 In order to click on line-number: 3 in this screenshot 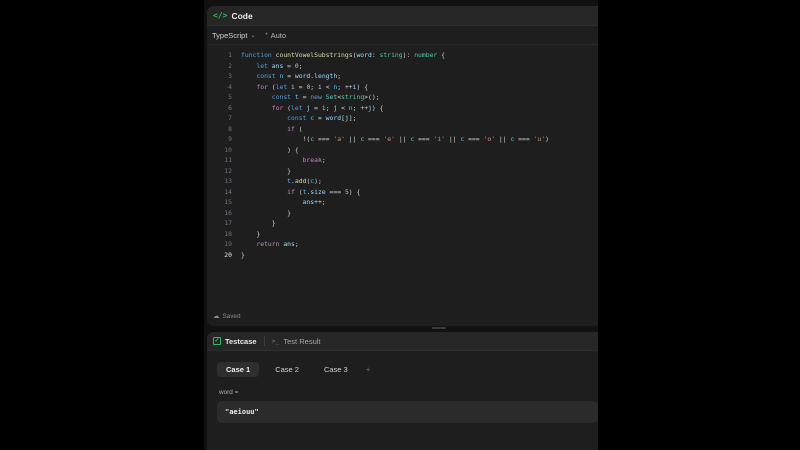, I will do `click(230, 76)`.